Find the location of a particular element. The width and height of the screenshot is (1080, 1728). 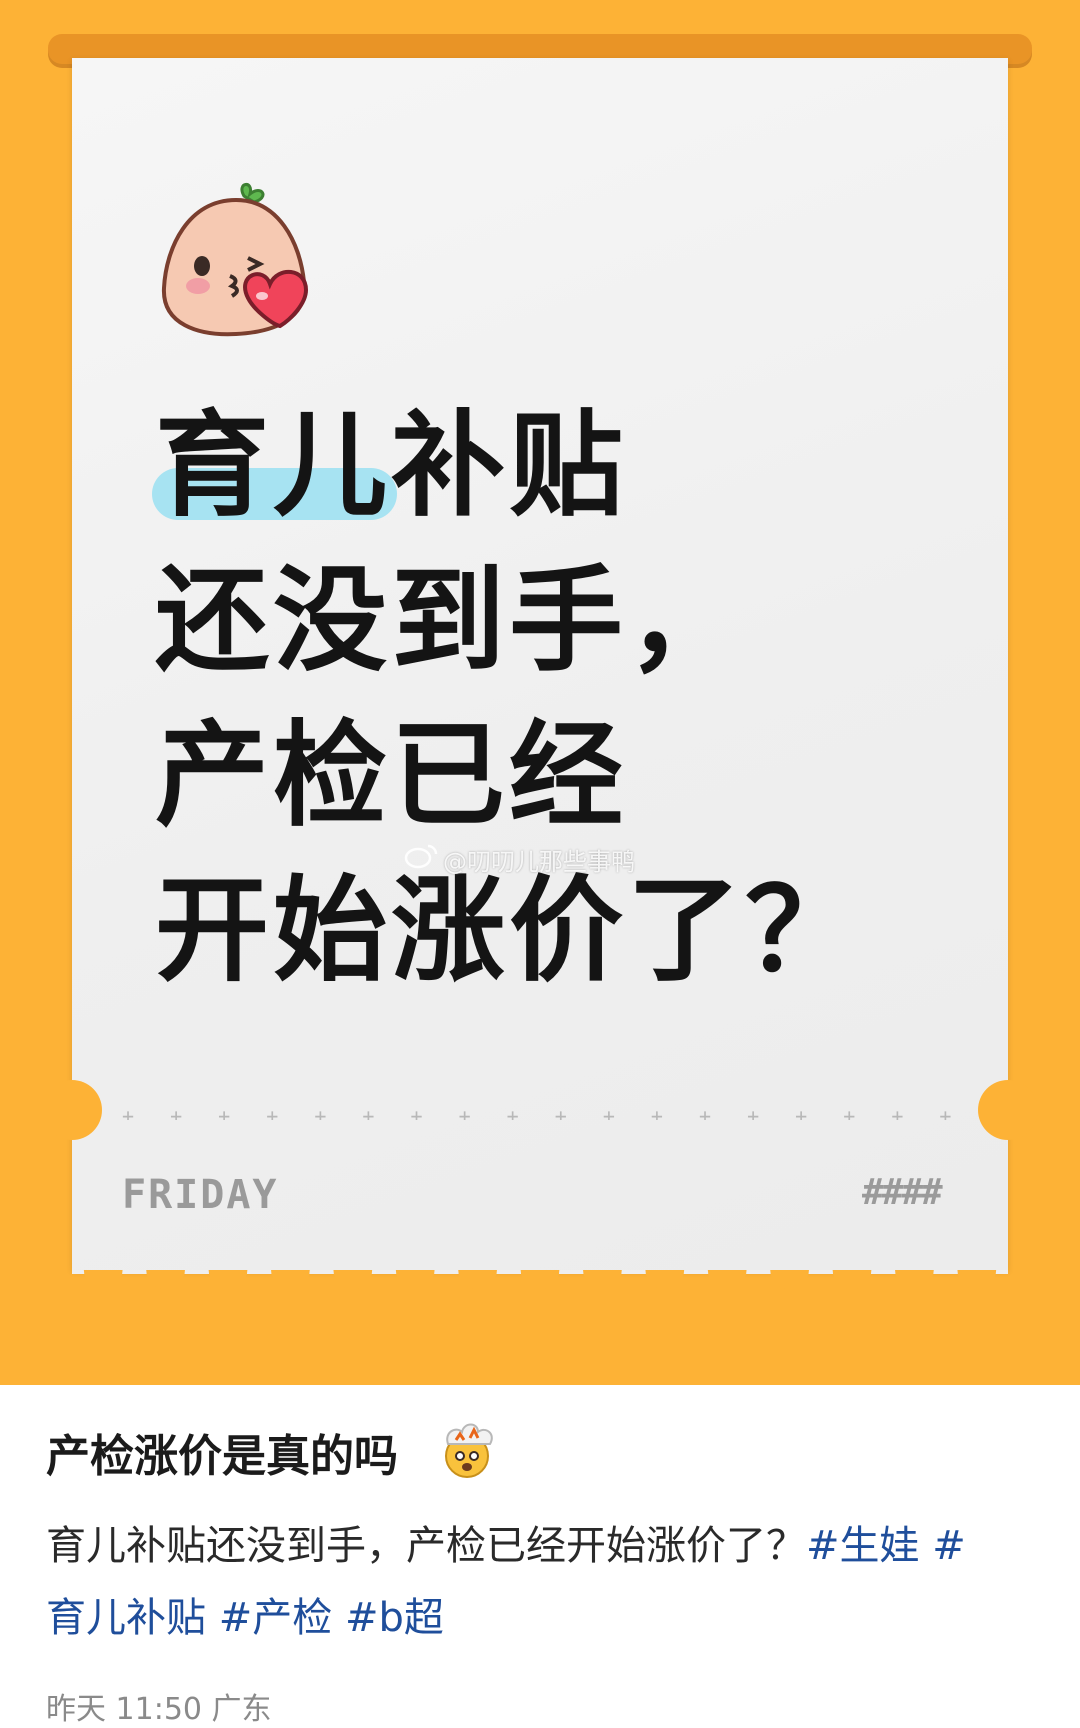

hashtag-link: 育儿补贴 is located at coordinates (126, 1618).